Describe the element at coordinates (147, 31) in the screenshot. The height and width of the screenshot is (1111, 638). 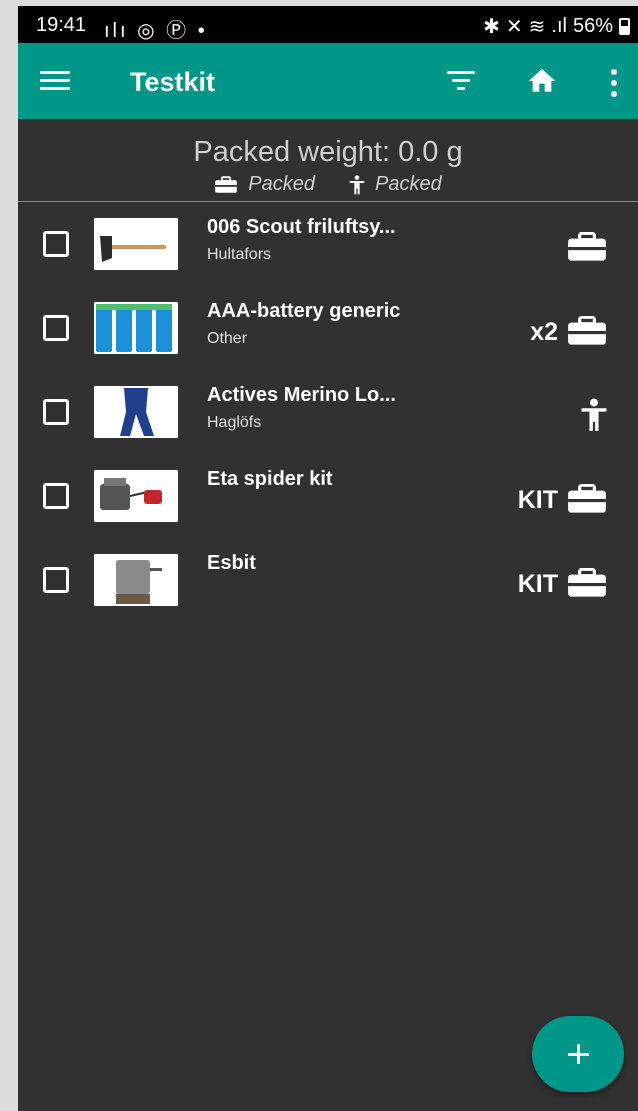
I see `instagram-icon: ◎` at that location.